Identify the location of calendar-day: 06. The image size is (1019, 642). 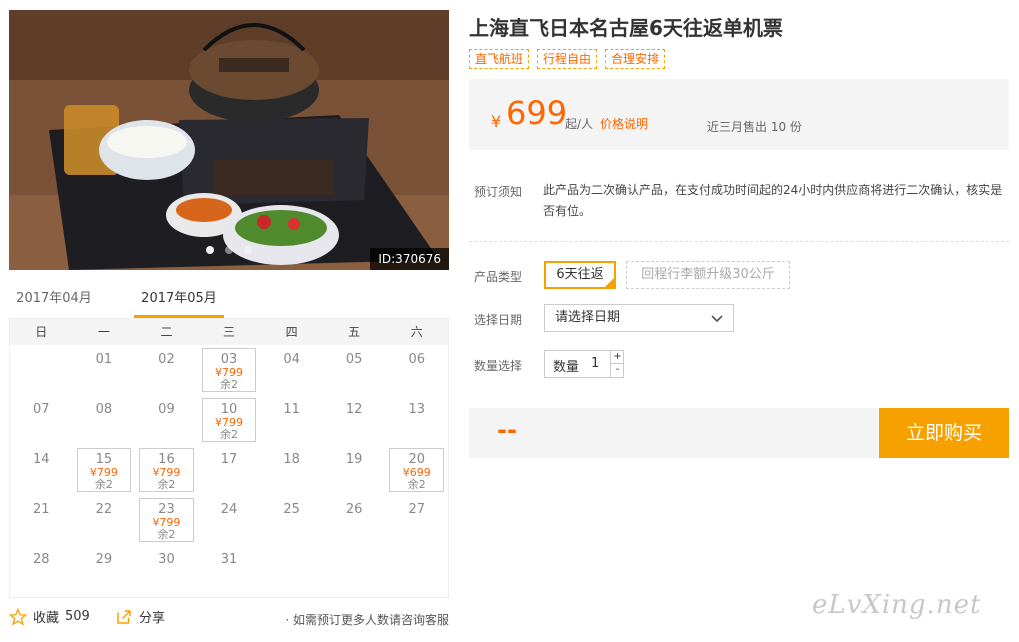
(416, 370).